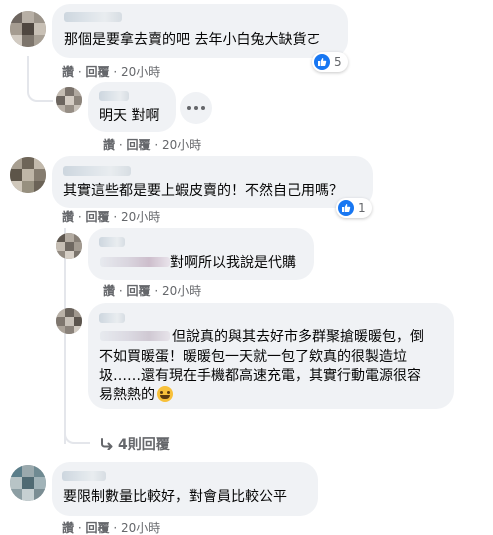 This screenshot has height=535, width=493. I want to click on reaction-summary: 5, so click(330, 62).